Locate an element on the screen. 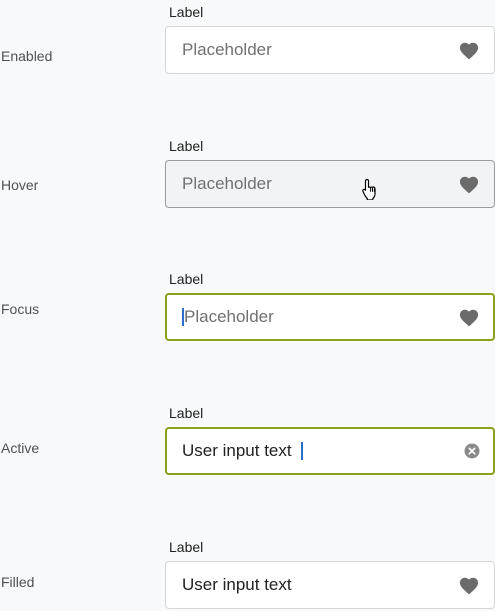 The width and height of the screenshot is (495, 611). state-label-active: Active is located at coordinates (20, 448).